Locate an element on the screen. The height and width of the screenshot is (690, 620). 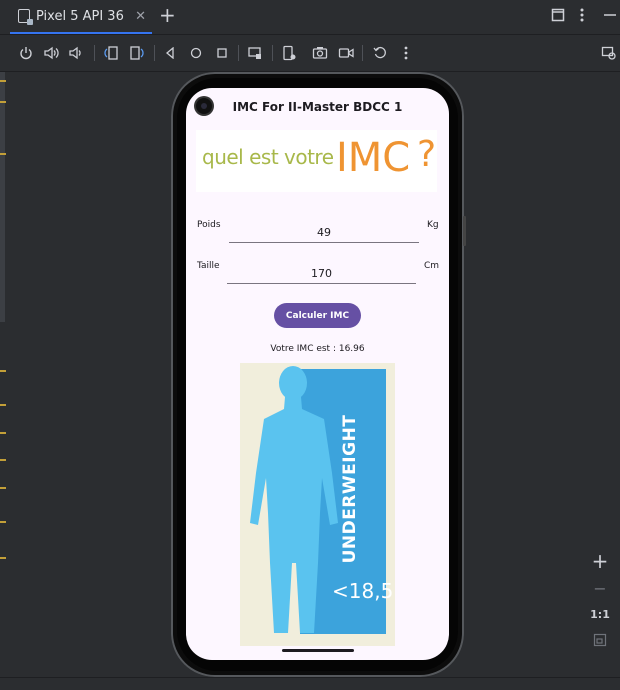
imc-banner-image: quel est votre IMC ? is located at coordinates (316, 161).